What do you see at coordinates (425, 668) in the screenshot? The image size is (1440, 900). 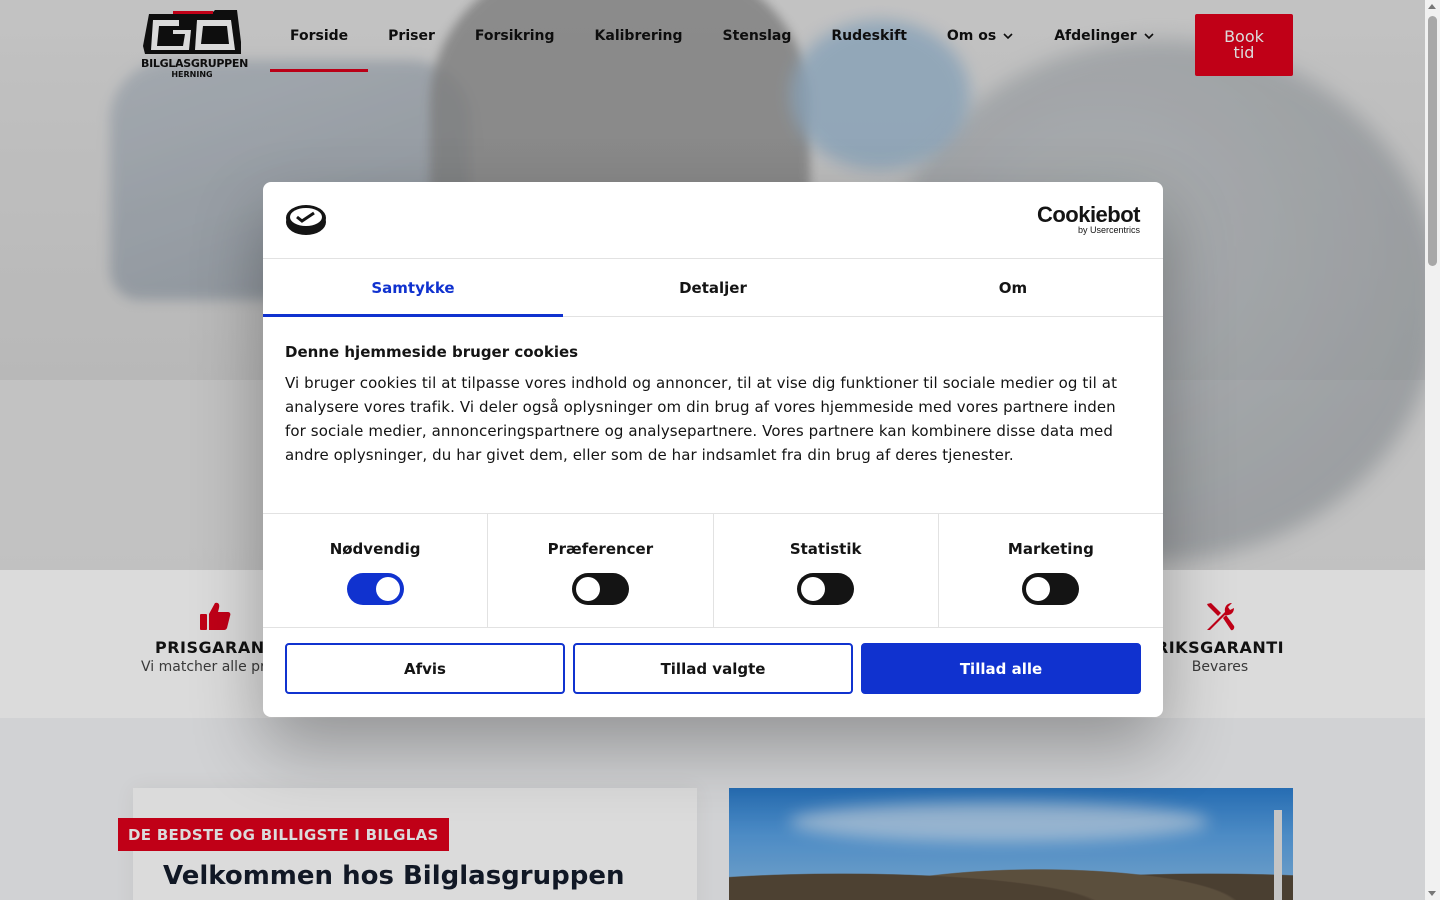 I see `reject-button: Afvis` at bounding box center [425, 668].